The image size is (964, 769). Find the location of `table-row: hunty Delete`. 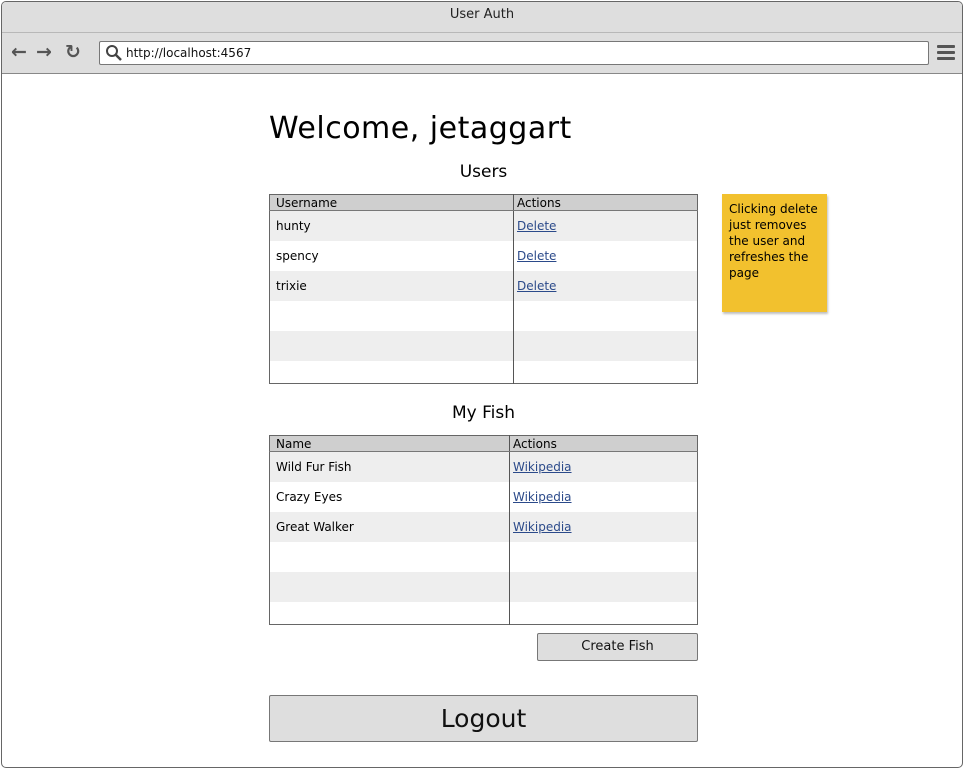

table-row: hunty Delete is located at coordinates (483, 225).